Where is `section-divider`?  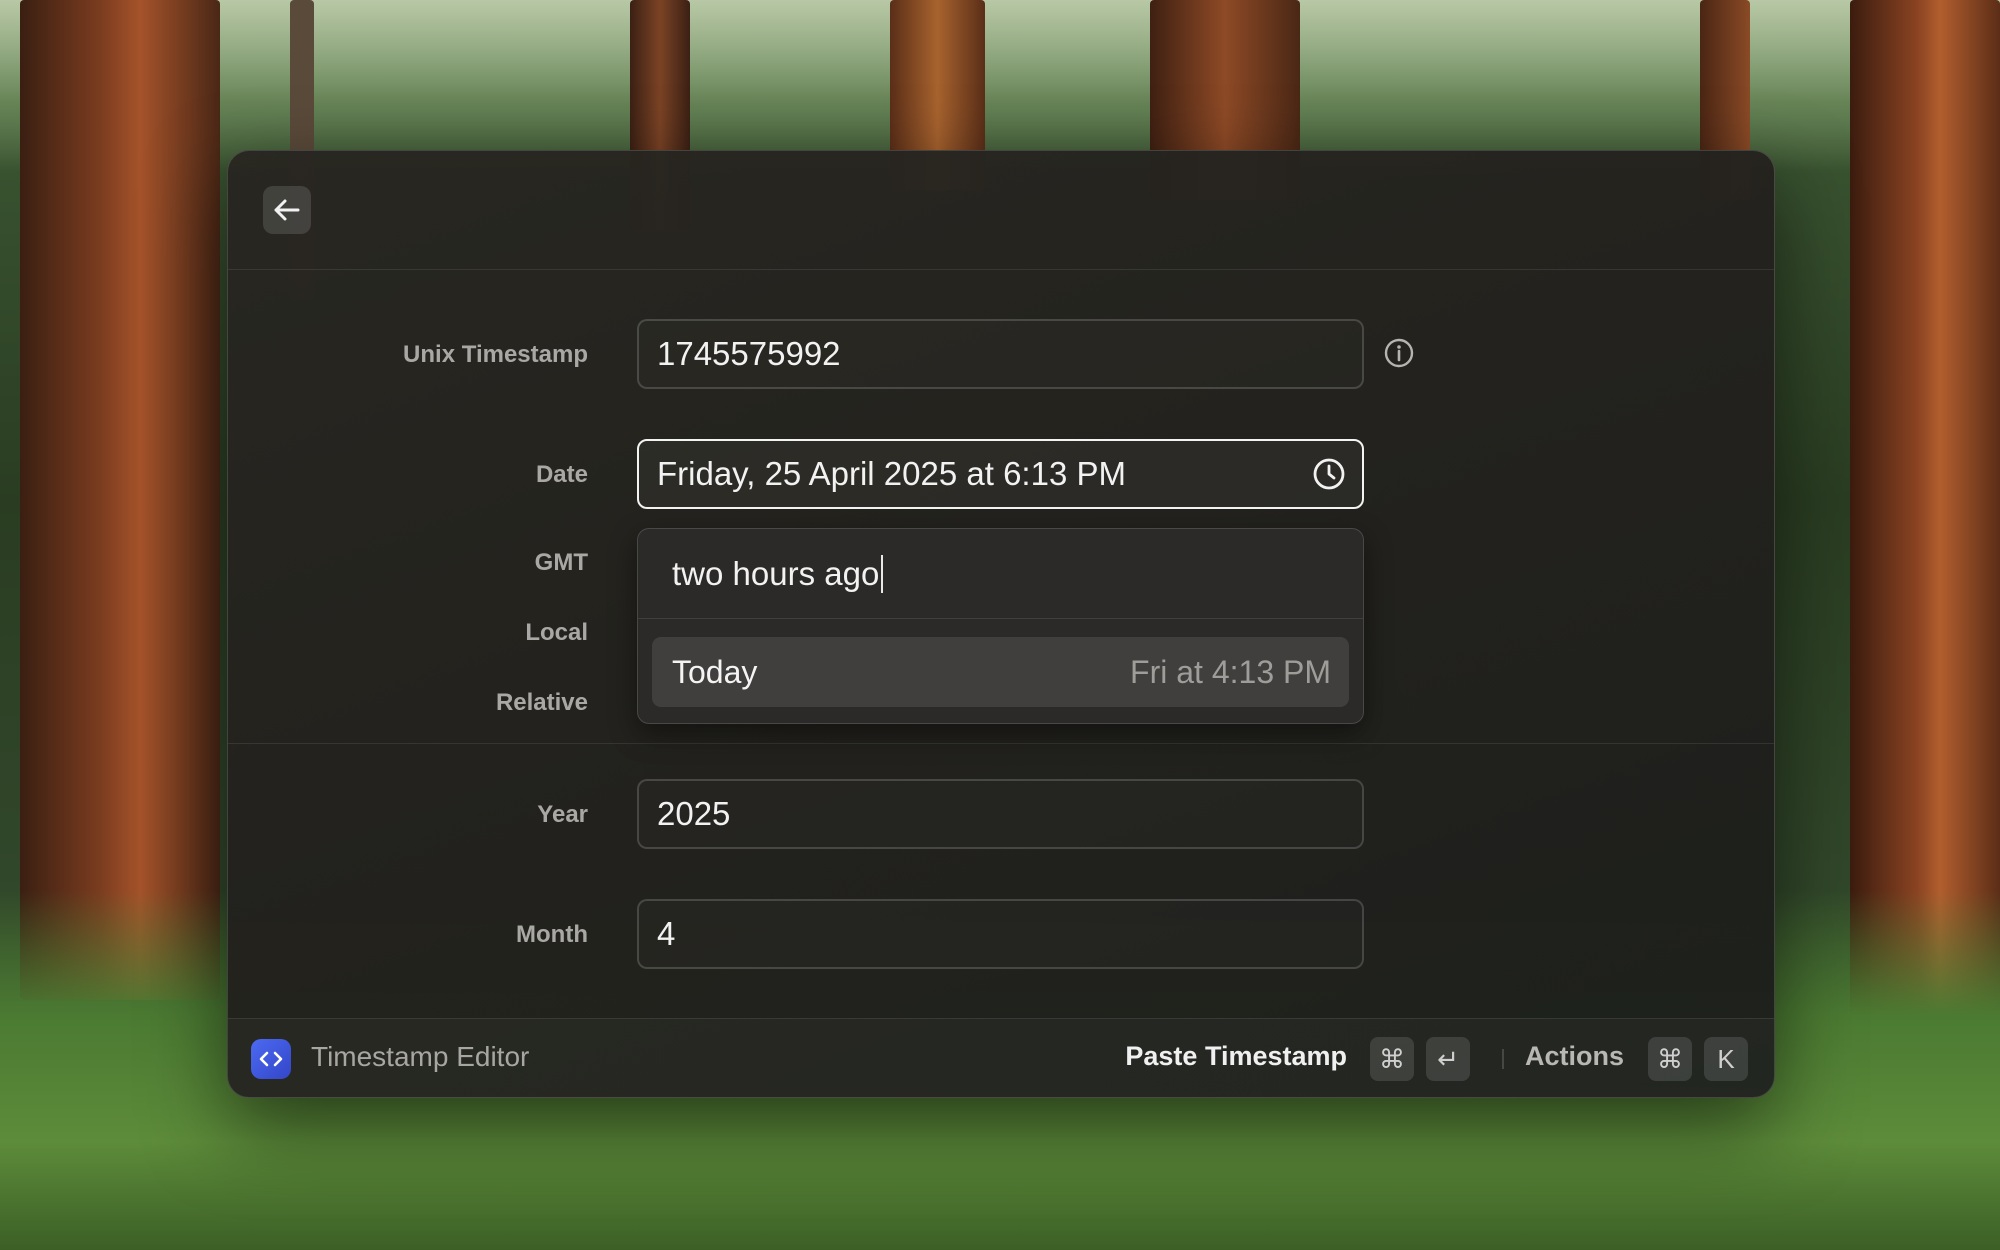
section-divider is located at coordinates (1001, 743).